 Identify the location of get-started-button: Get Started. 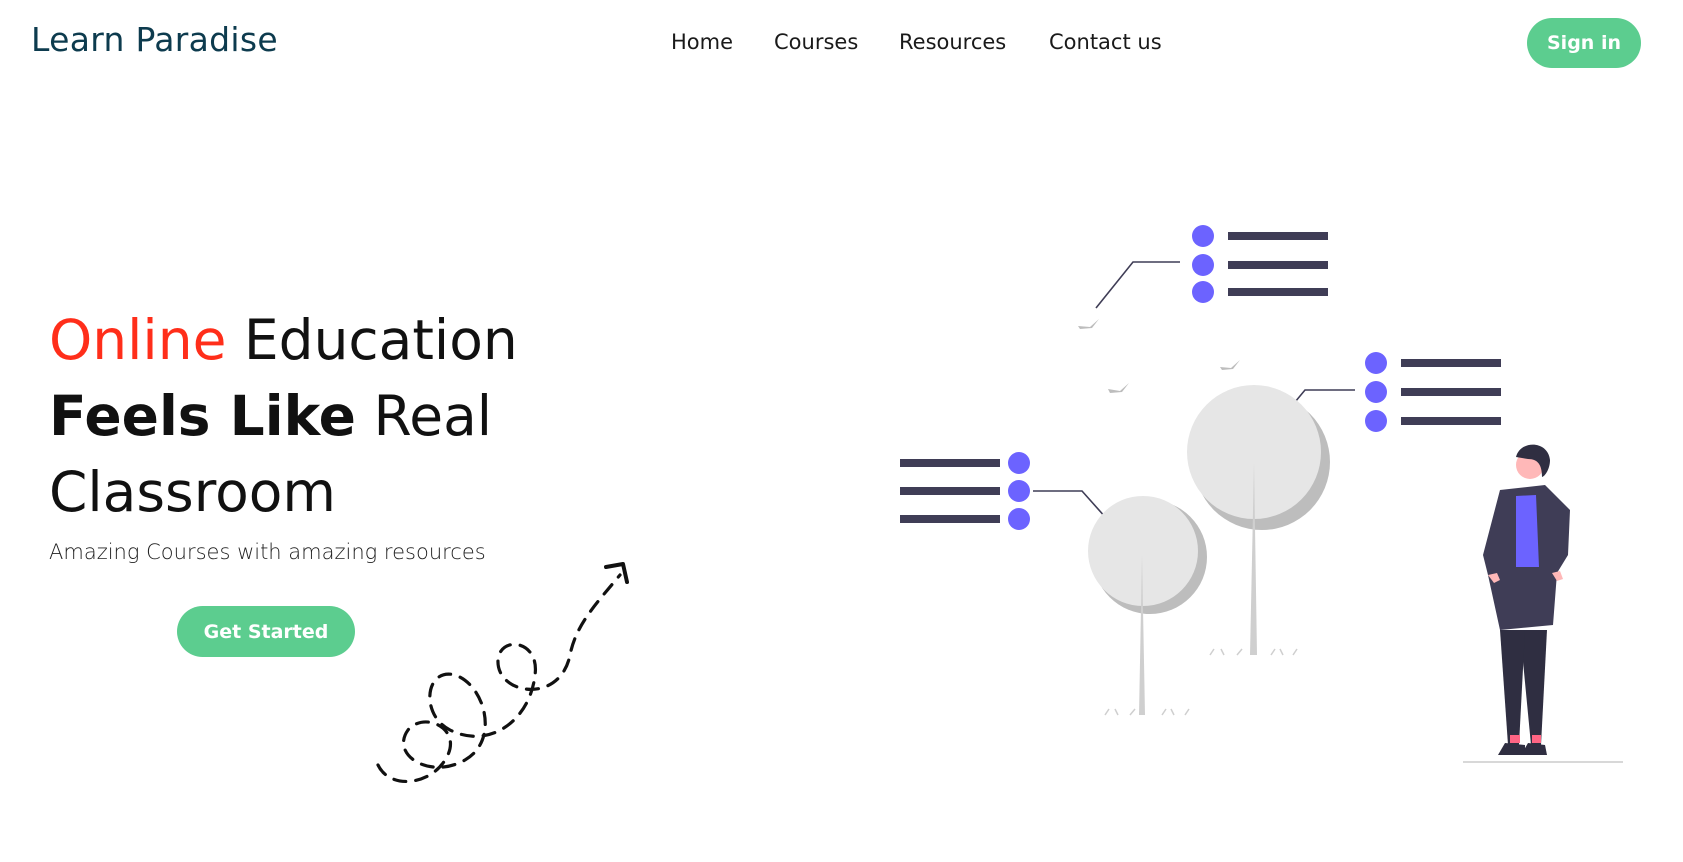
(266, 631).